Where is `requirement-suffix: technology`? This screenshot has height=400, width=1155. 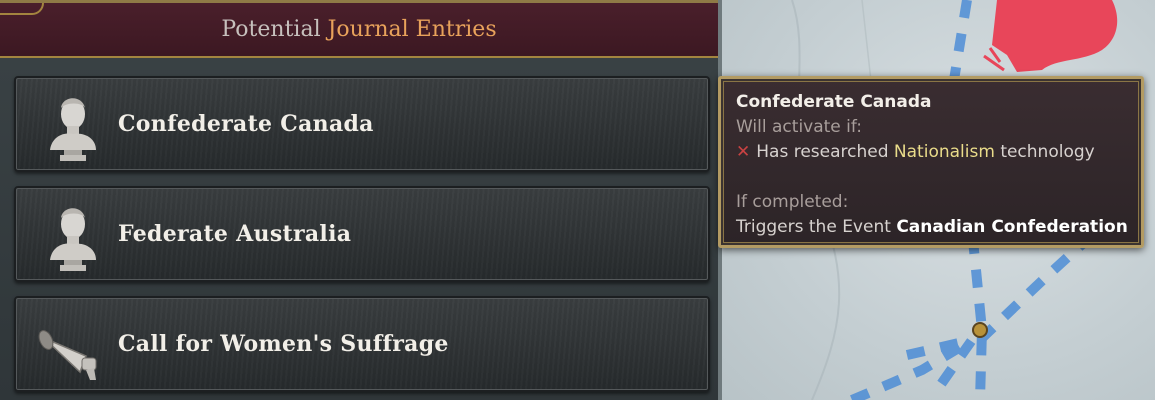 requirement-suffix: technology is located at coordinates (1047, 152).